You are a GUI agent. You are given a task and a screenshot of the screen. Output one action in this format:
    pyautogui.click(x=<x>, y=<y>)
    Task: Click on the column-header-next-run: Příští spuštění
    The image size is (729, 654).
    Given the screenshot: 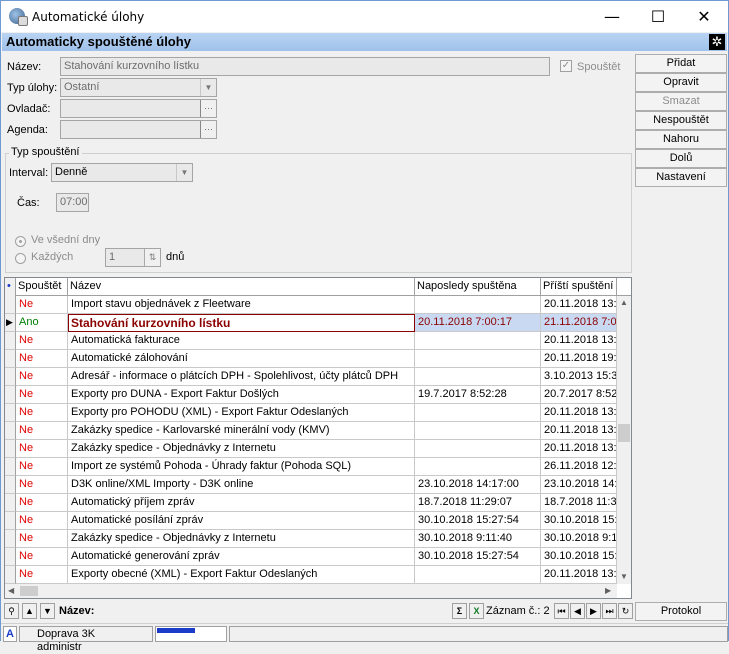 What is the action you would take?
    pyautogui.click(x=579, y=287)
    